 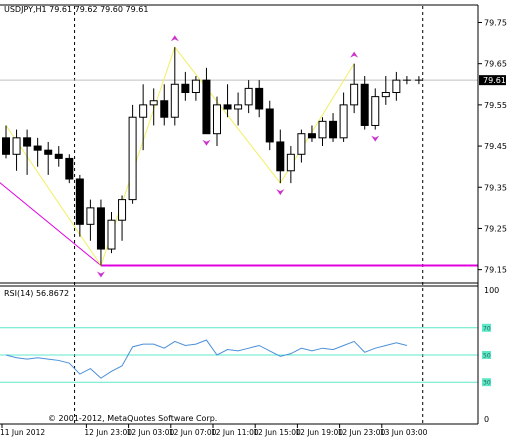 What do you see at coordinates (36, 293) in the screenshot?
I see `rsi-label: RSI(14) 56.8672` at bounding box center [36, 293].